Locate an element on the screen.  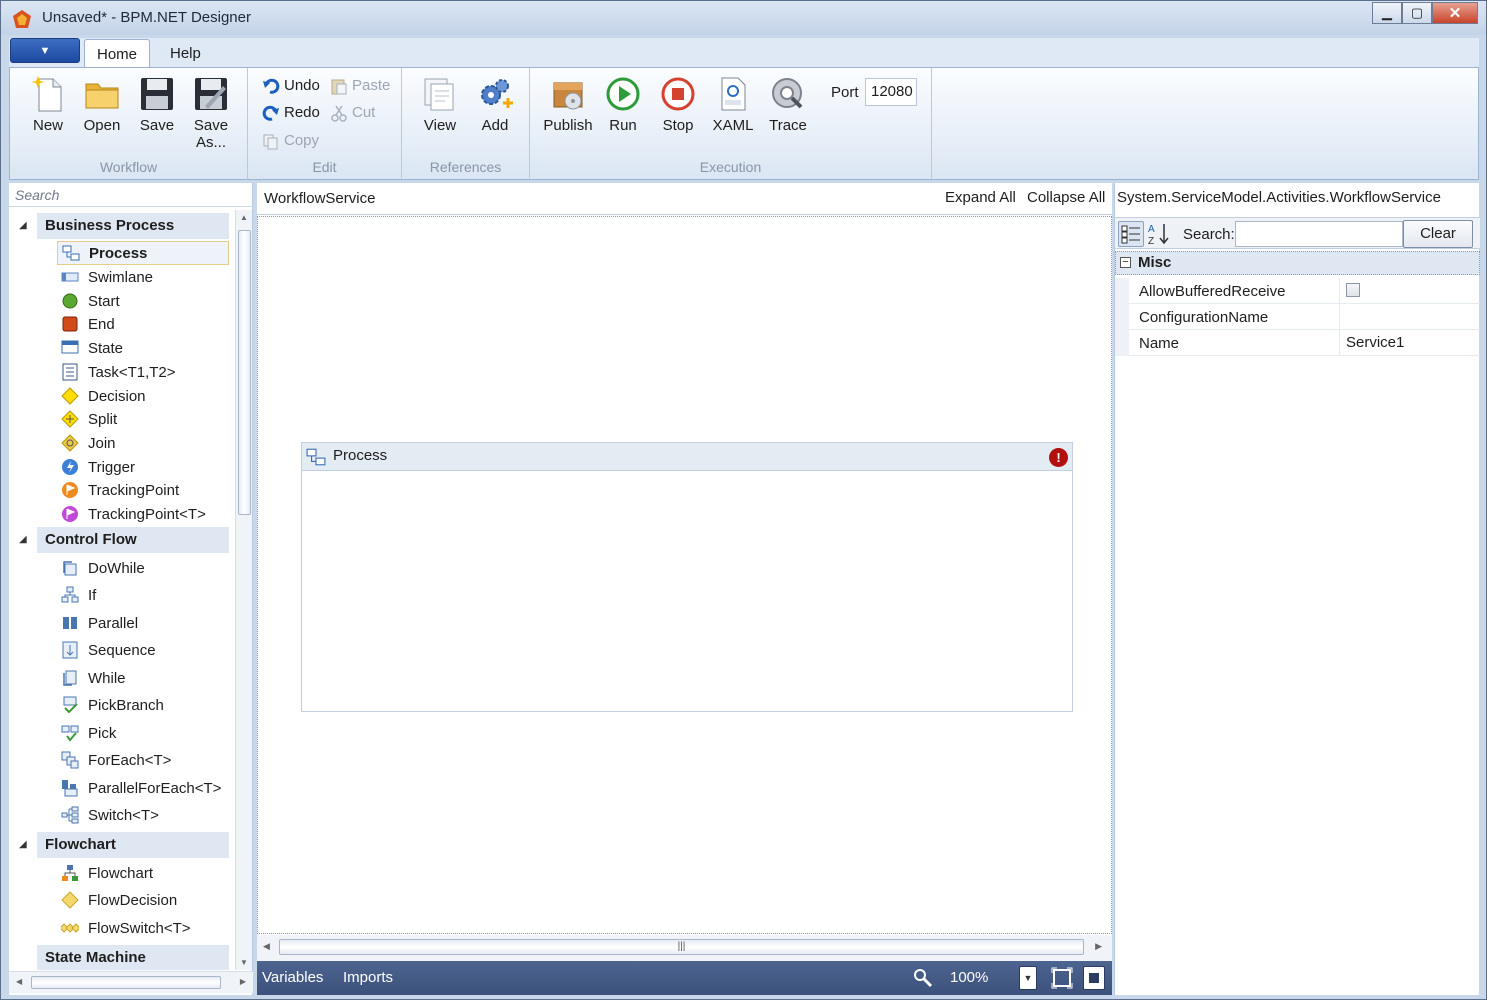
publish-button: Publish is located at coordinates (568, 104).